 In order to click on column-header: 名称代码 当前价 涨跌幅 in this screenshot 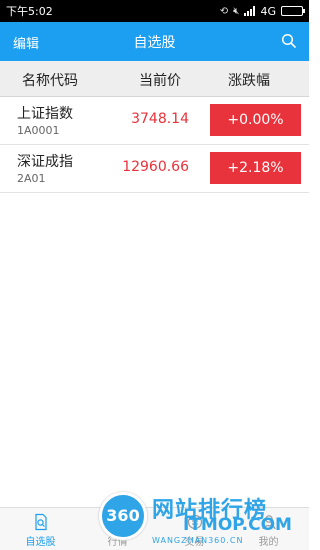, I will do `click(154, 79)`.